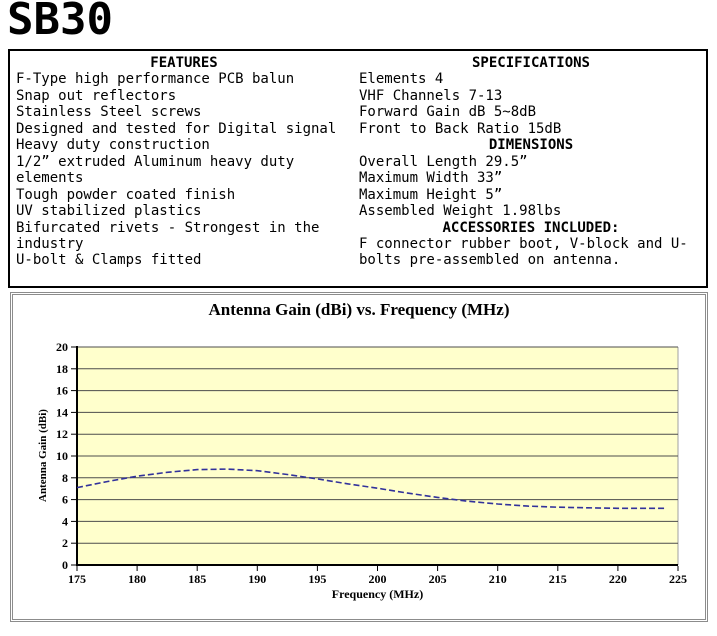 The image size is (717, 636). What do you see at coordinates (317, 579) in the screenshot?
I see `x-tick-label: 195` at bounding box center [317, 579].